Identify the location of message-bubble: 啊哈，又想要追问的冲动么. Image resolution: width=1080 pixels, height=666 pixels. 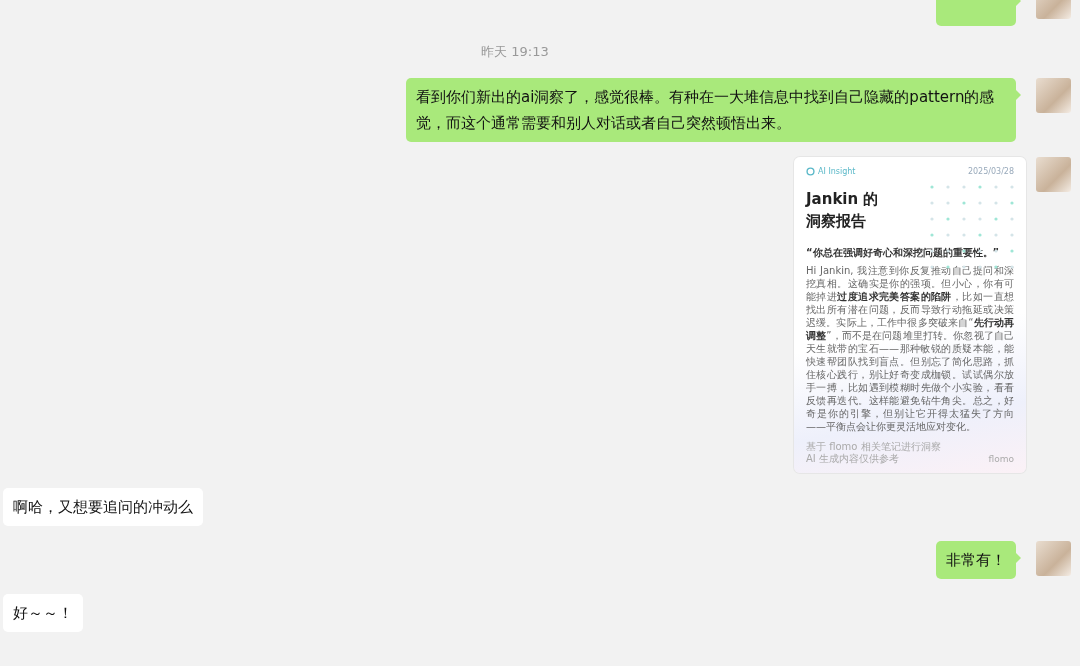
(103, 507).